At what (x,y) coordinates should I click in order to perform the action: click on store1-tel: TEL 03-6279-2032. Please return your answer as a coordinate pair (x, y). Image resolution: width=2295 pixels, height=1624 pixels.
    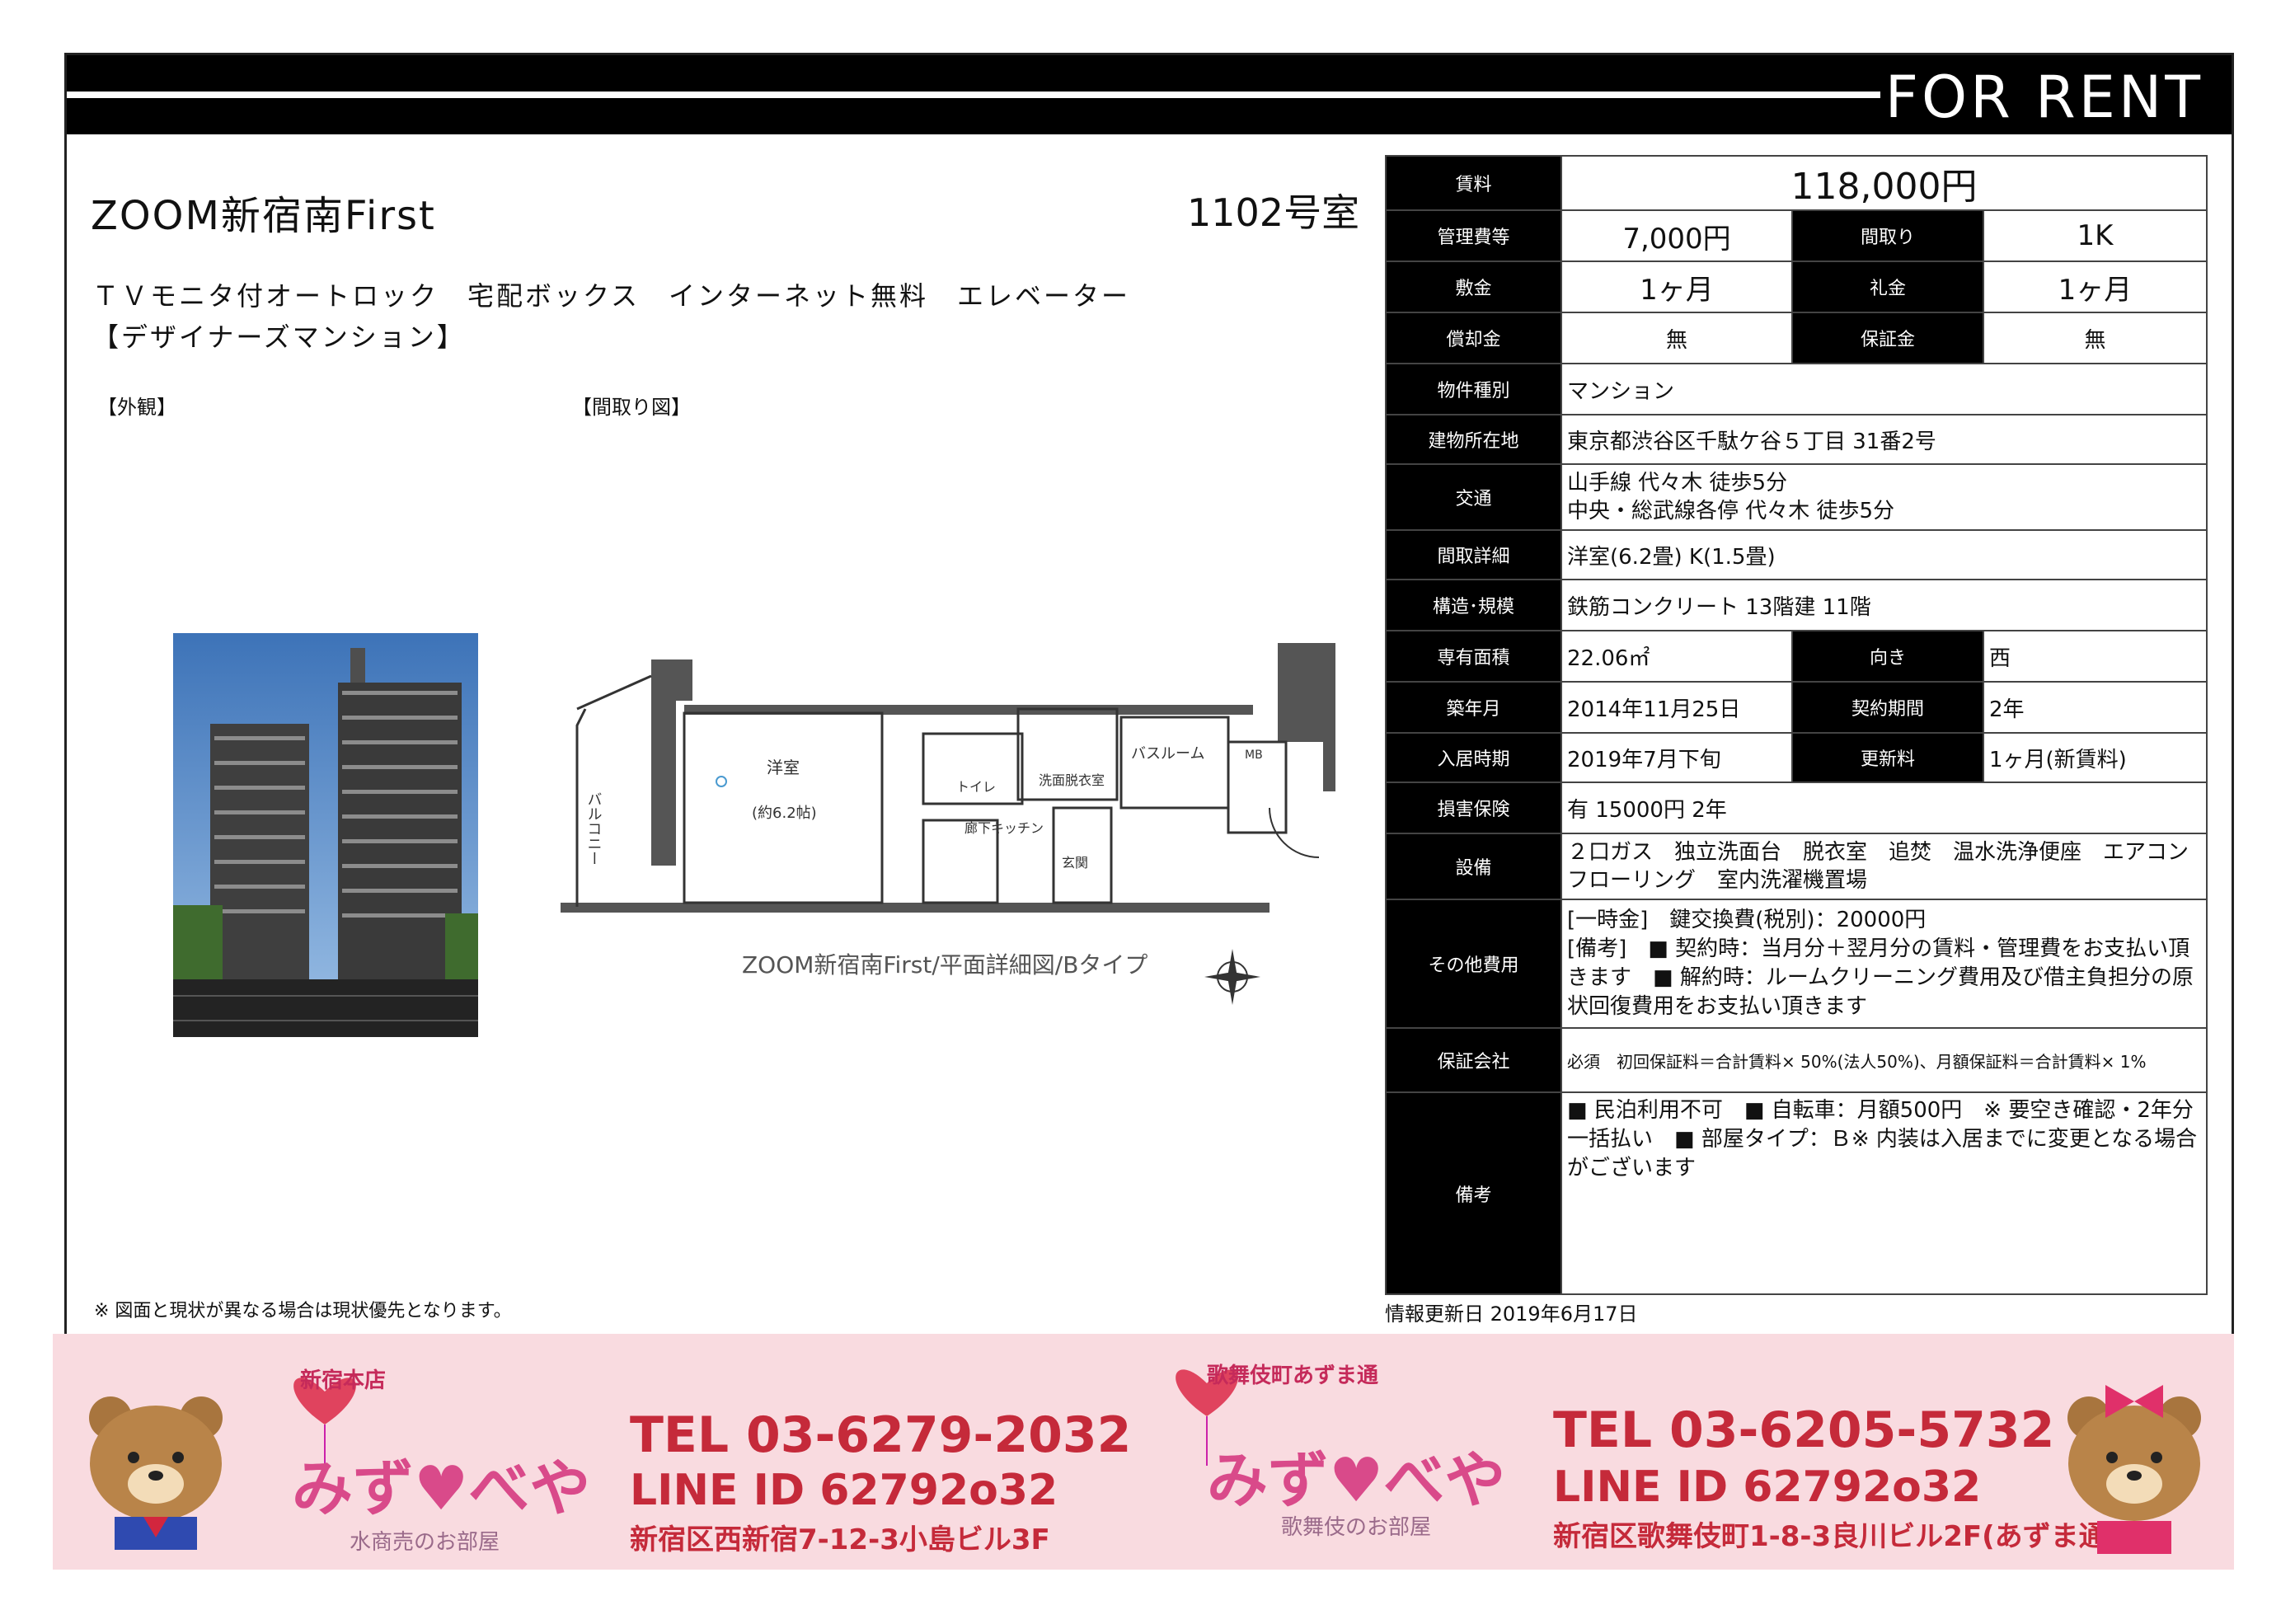
    Looking at the image, I should click on (880, 1435).